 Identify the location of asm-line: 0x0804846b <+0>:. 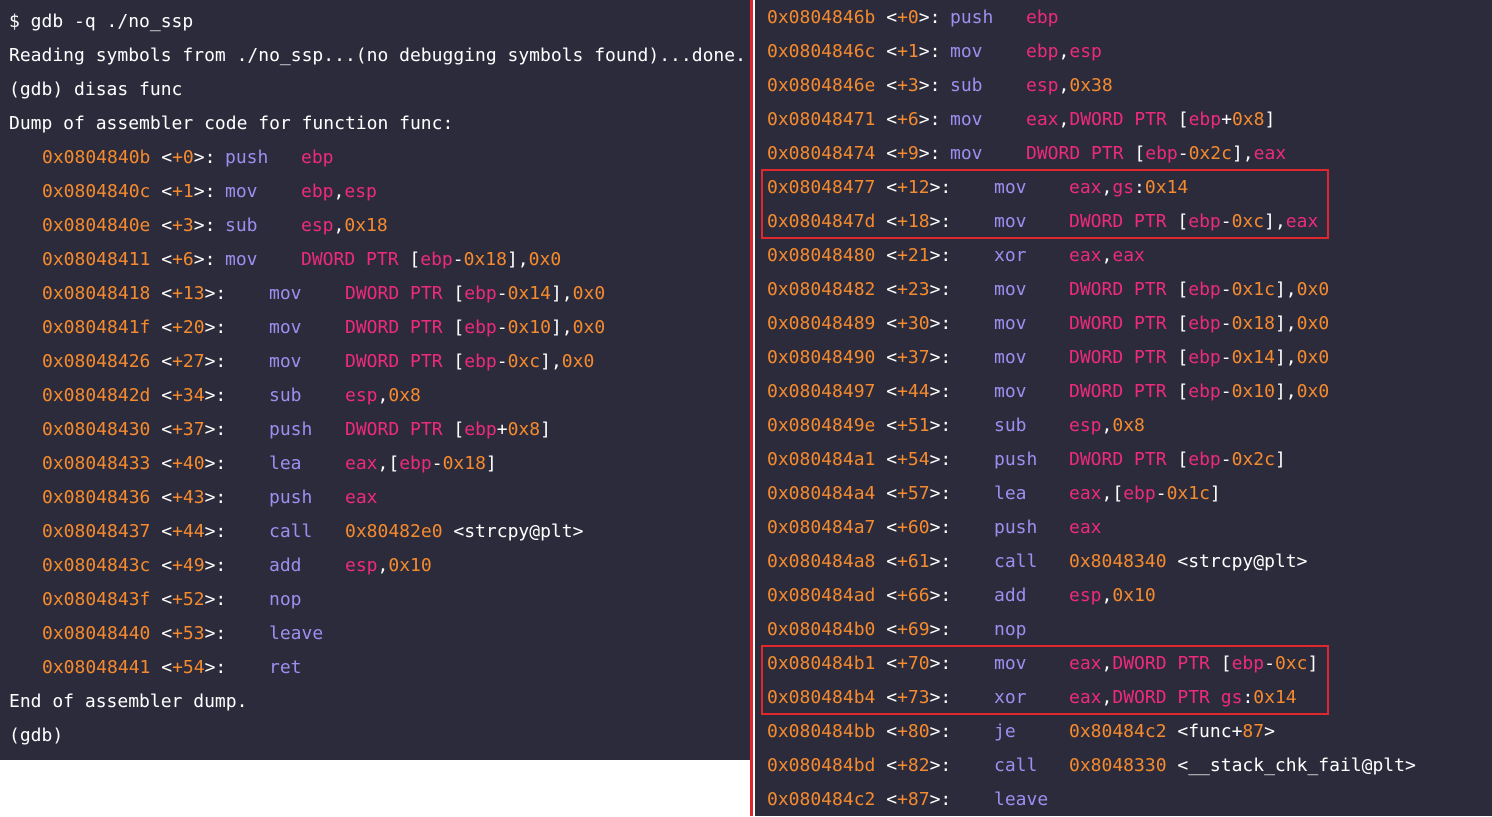
(853, 18).